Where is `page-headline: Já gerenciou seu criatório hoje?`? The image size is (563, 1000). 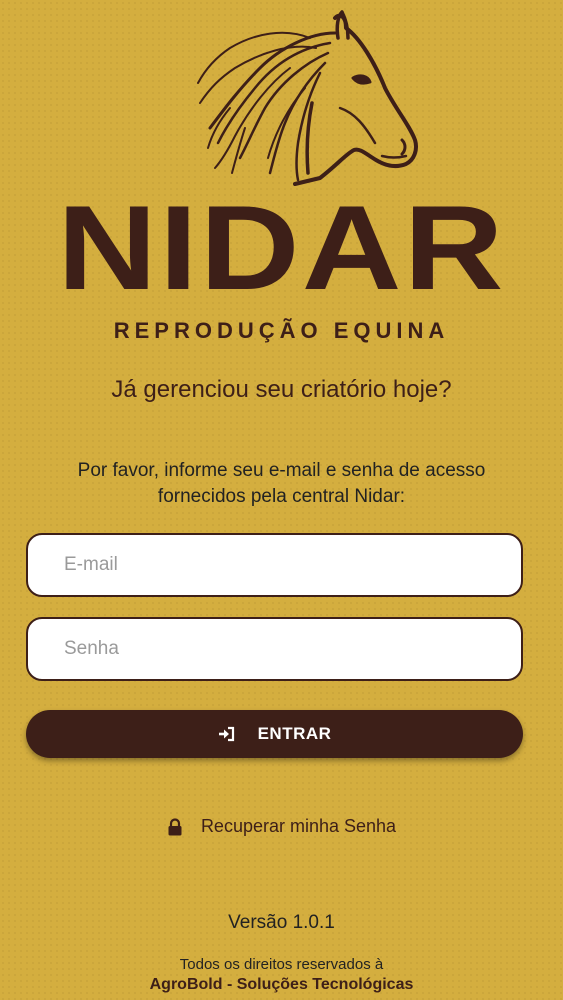 page-headline: Já gerenciou seu criatório hoje? is located at coordinates (281, 389).